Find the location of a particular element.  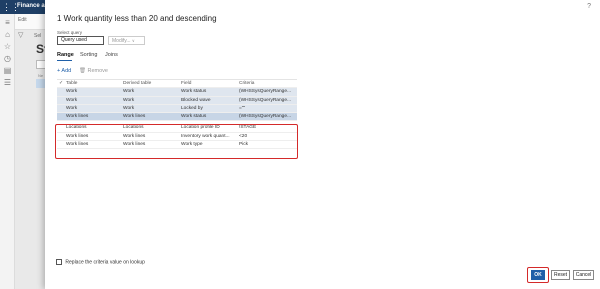

filter-icon: ▽ is located at coordinates (20, 35).